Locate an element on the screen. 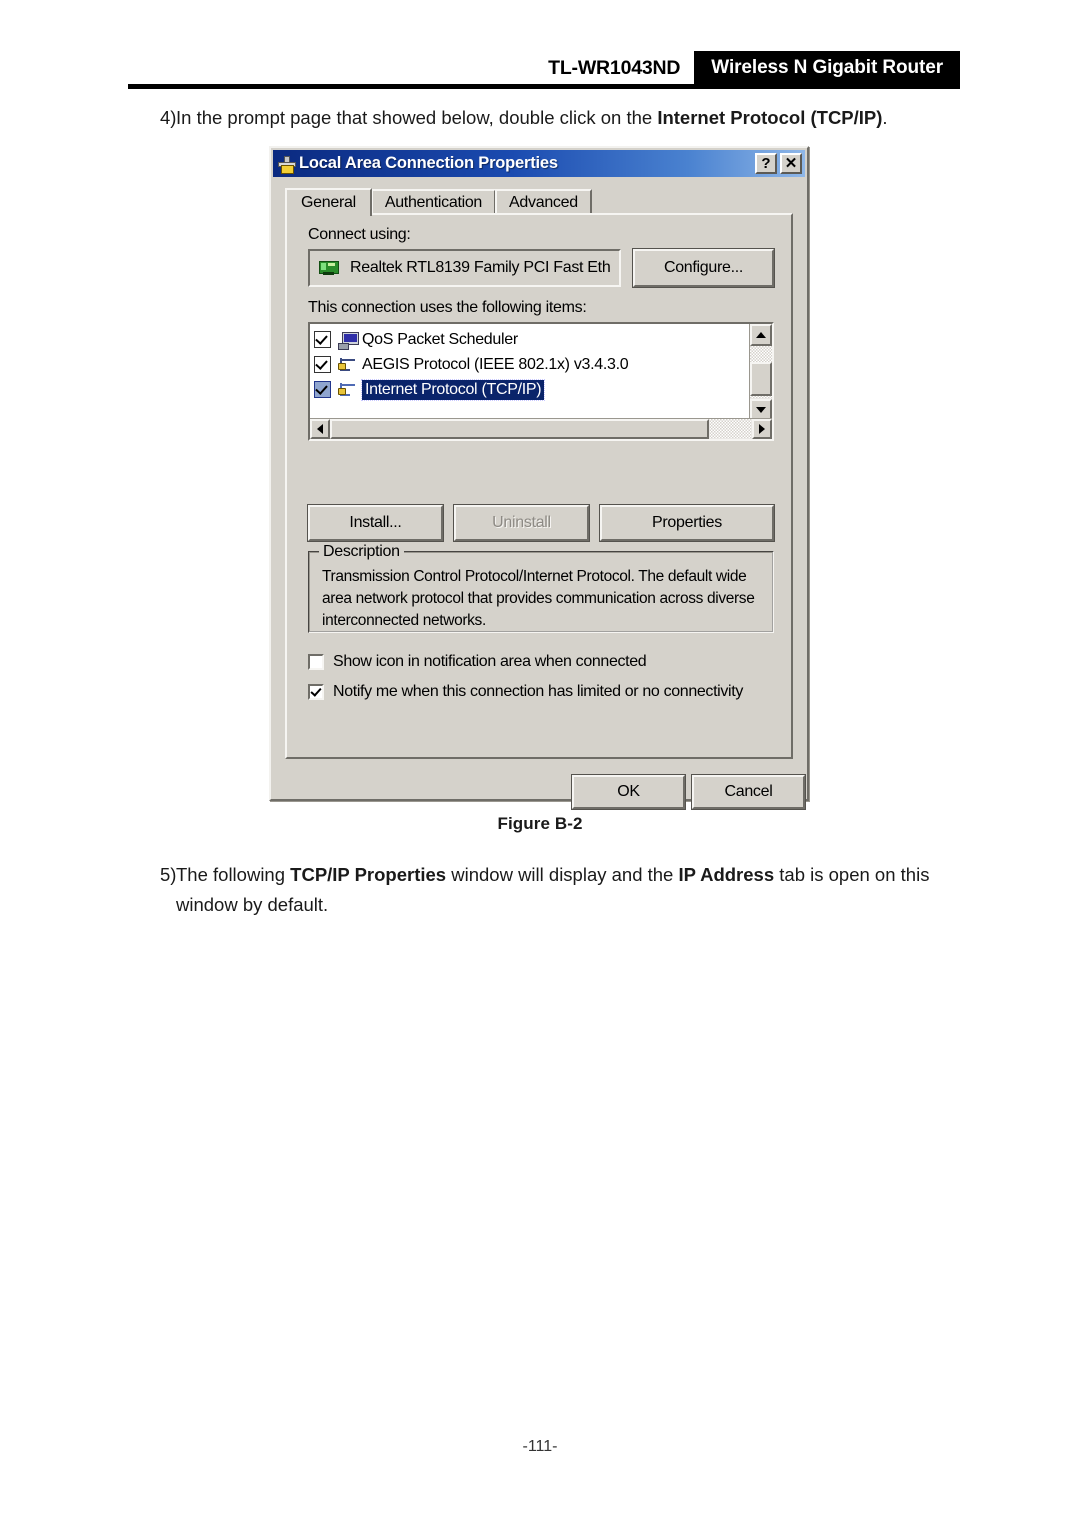 The height and width of the screenshot is (1527, 1080). uninstall-button: Uninstall is located at coordinates (521, 523).